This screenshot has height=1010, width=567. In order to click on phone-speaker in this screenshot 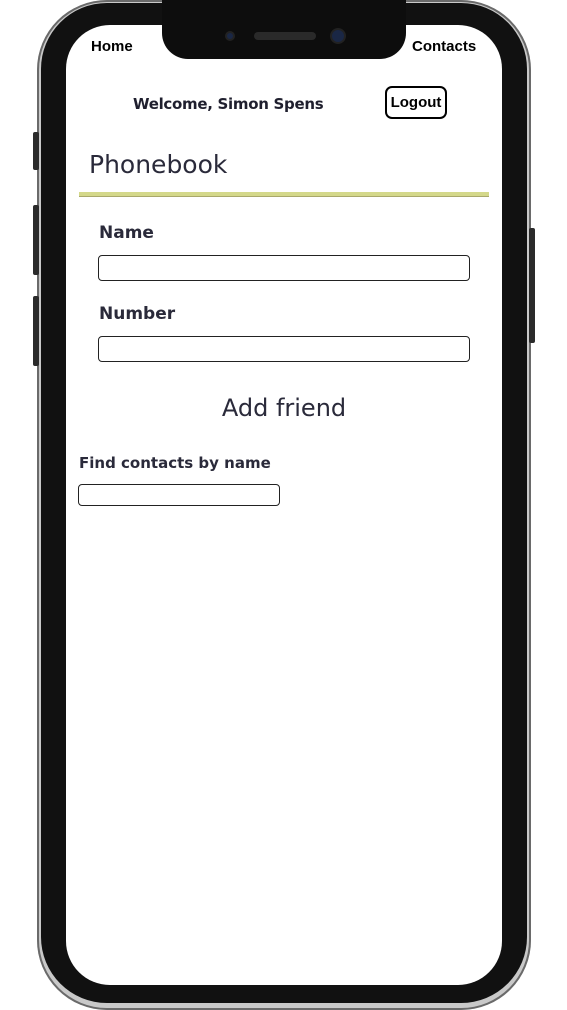, I will do `click(285, 36)`.